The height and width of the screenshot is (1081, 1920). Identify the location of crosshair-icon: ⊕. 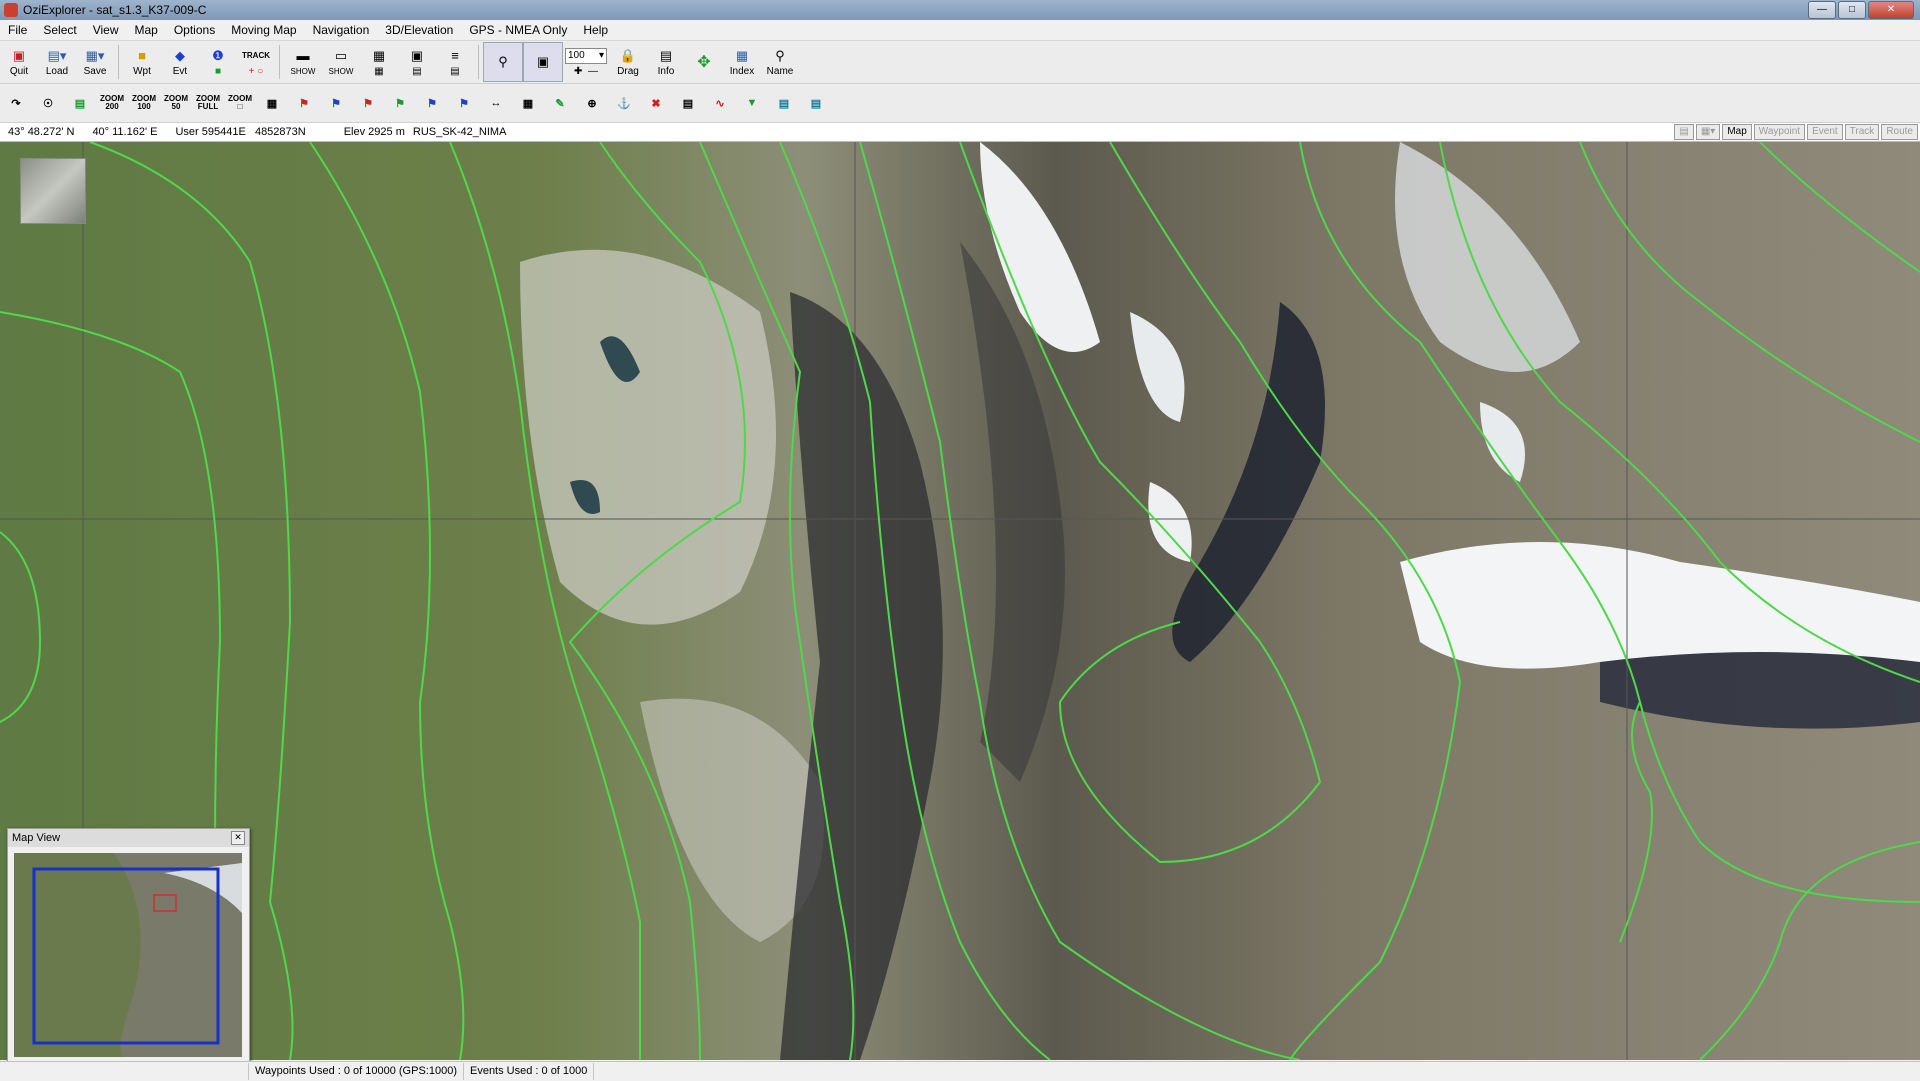
(592, 103).